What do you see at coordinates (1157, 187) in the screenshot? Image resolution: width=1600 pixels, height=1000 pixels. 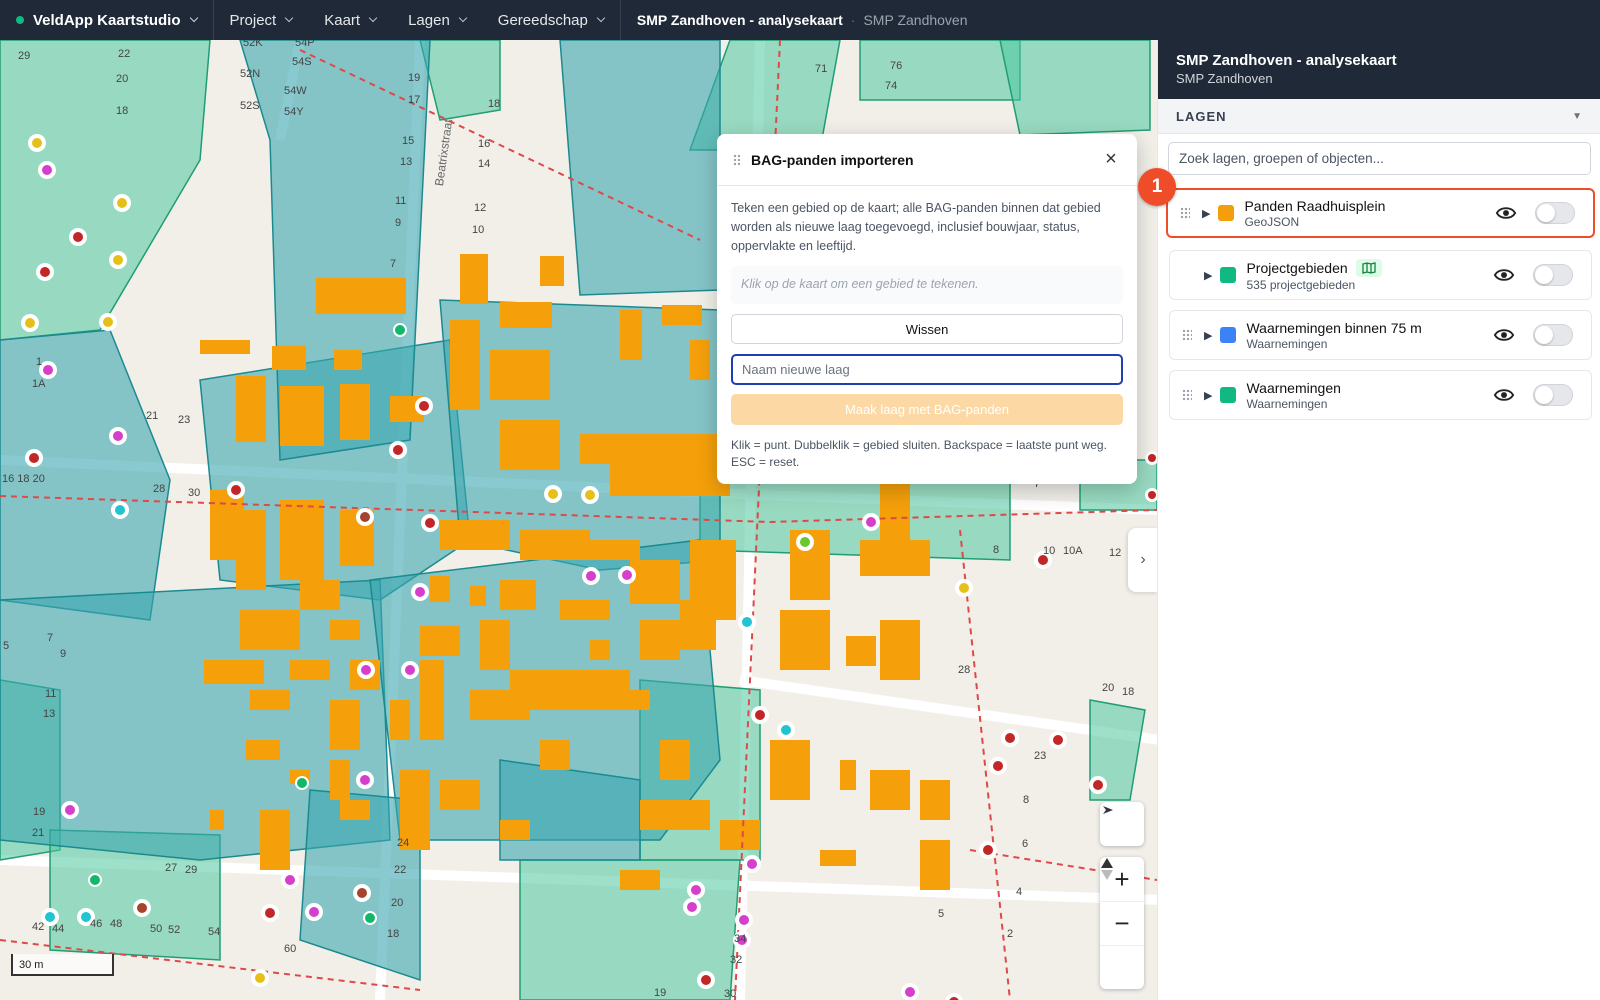 I see `step-marker-badge: 1` at bounding box center [1157, 187].